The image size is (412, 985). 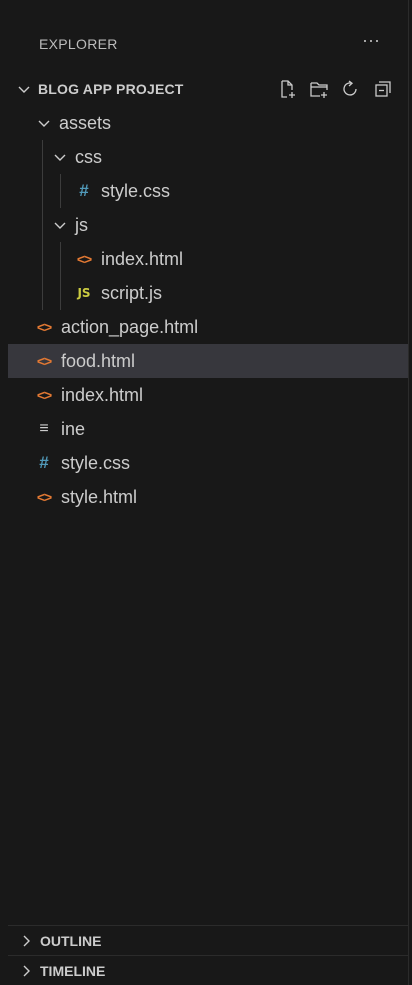 I want to click on file-ine: ≡ ine, so click(x=208, y=429).